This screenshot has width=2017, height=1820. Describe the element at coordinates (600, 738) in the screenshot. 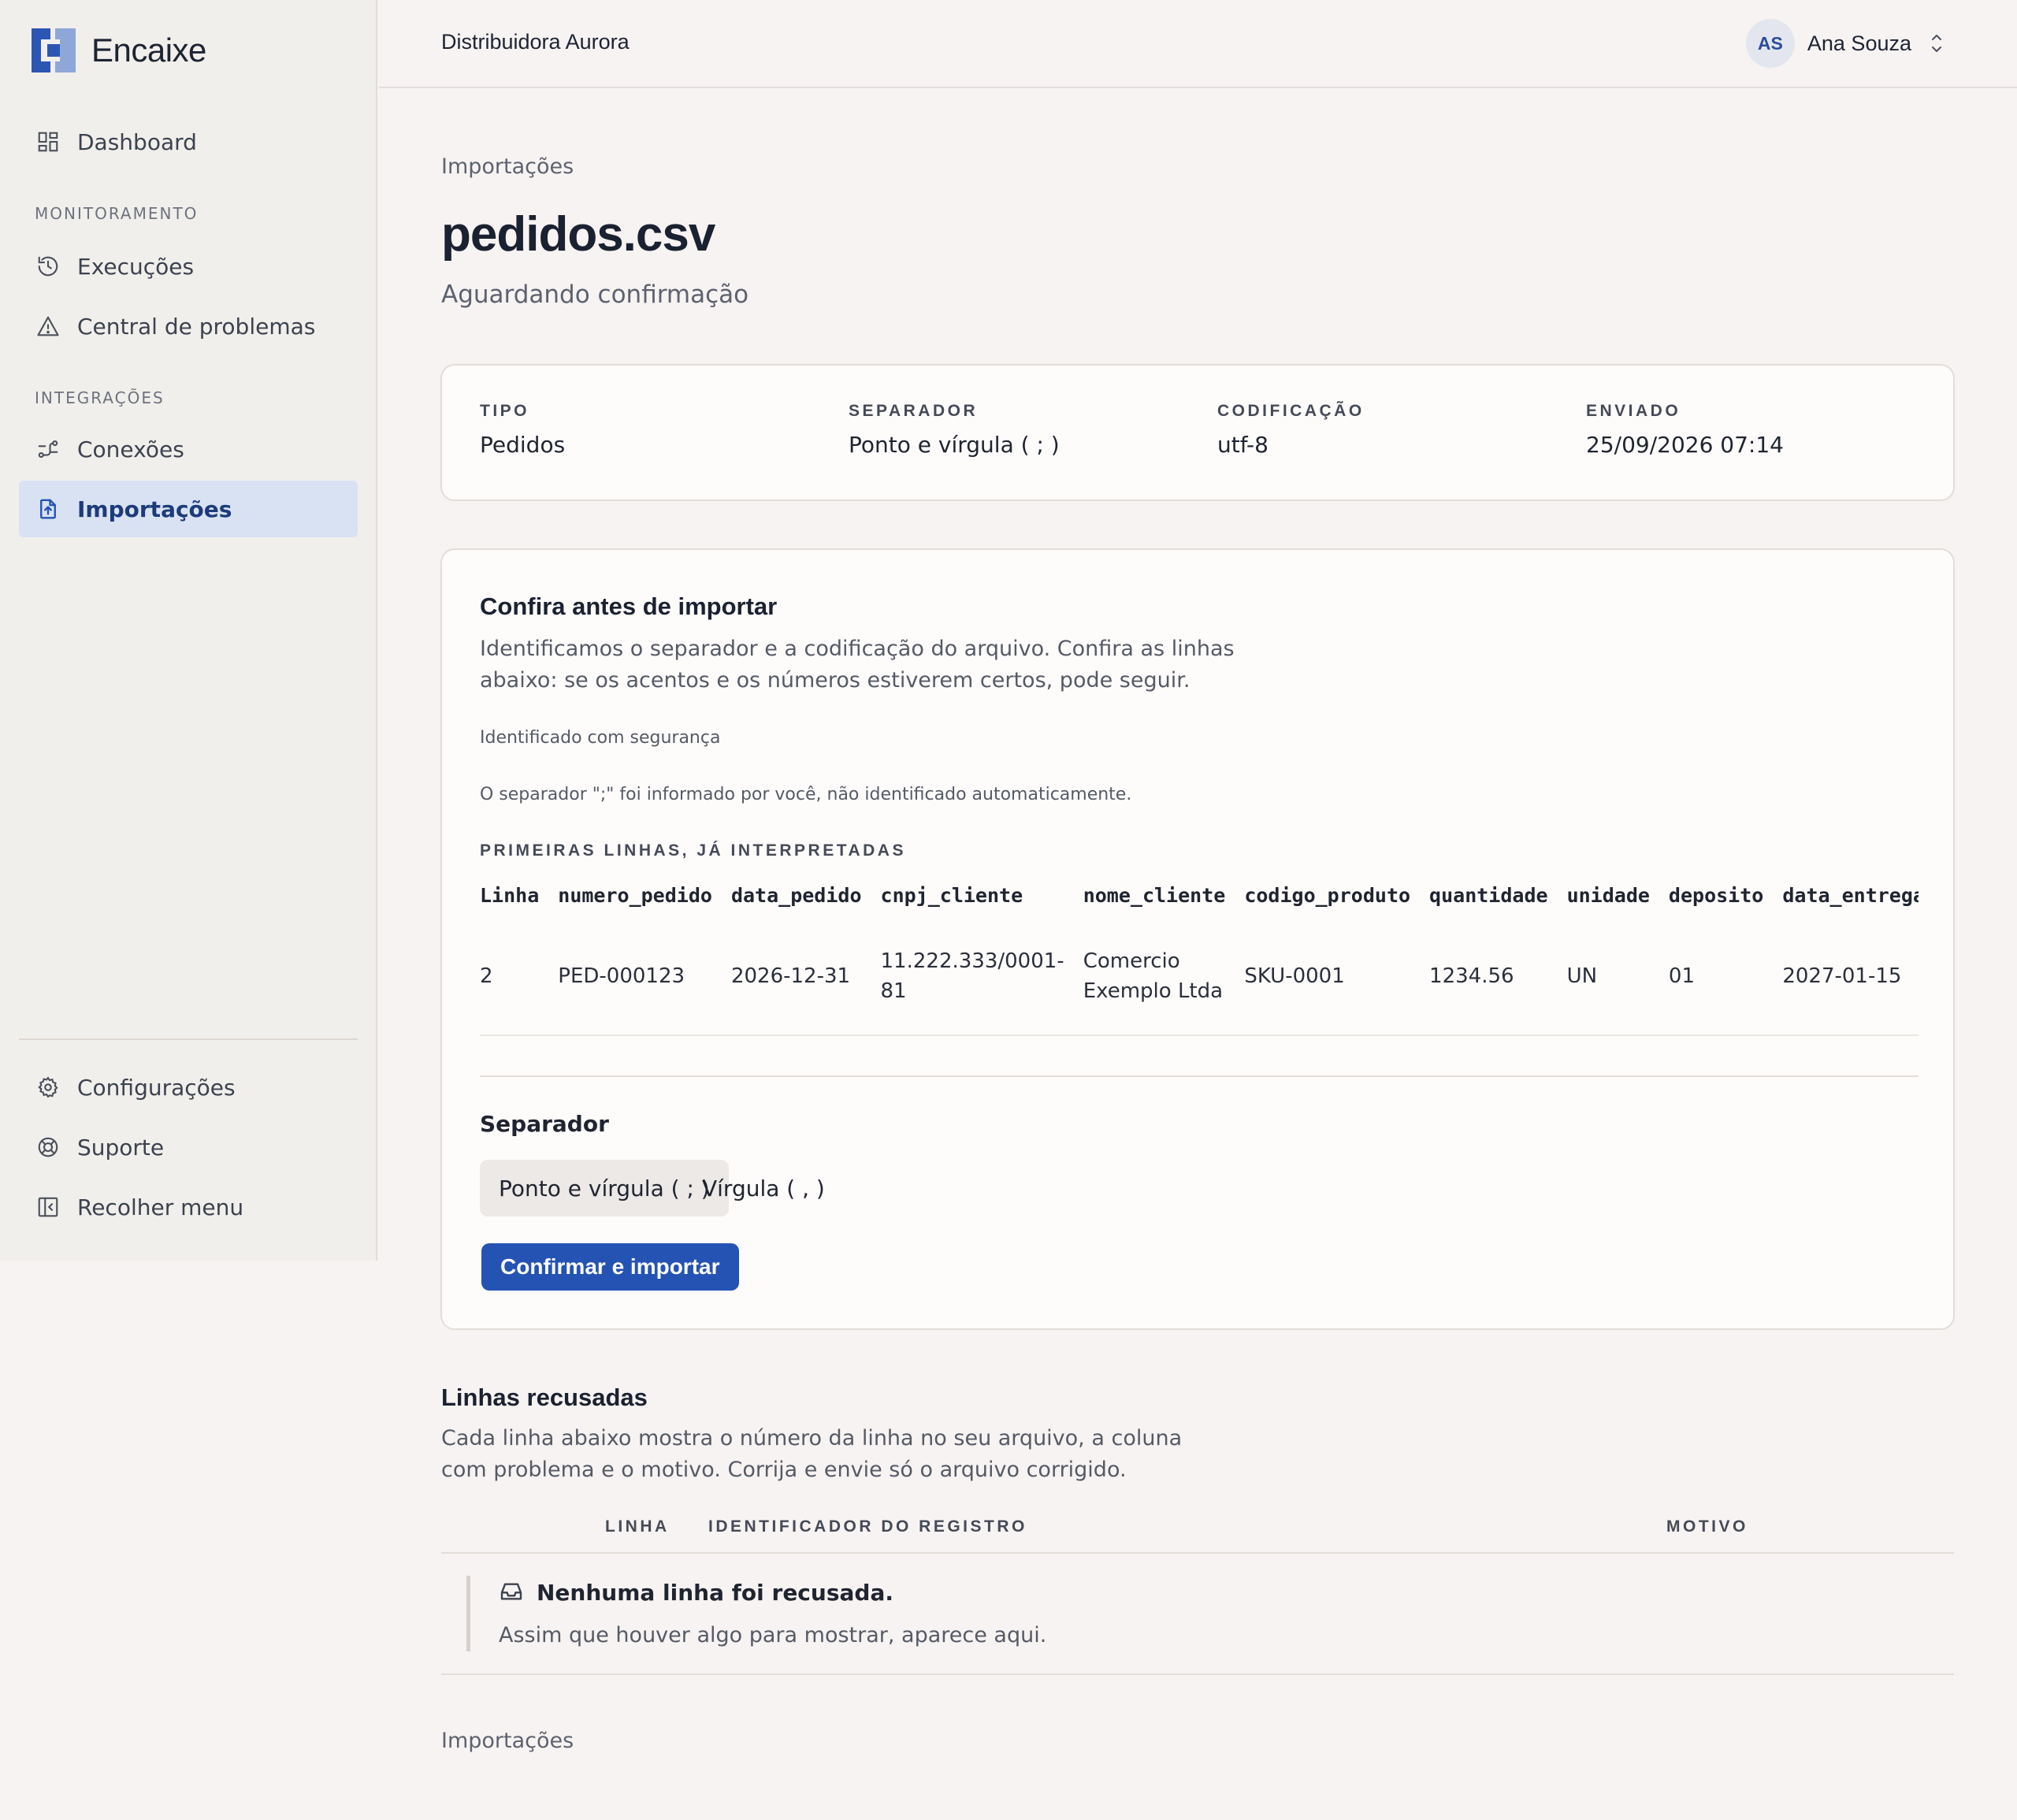

I see `detection-confidence: Identificado com segurança` at that location.